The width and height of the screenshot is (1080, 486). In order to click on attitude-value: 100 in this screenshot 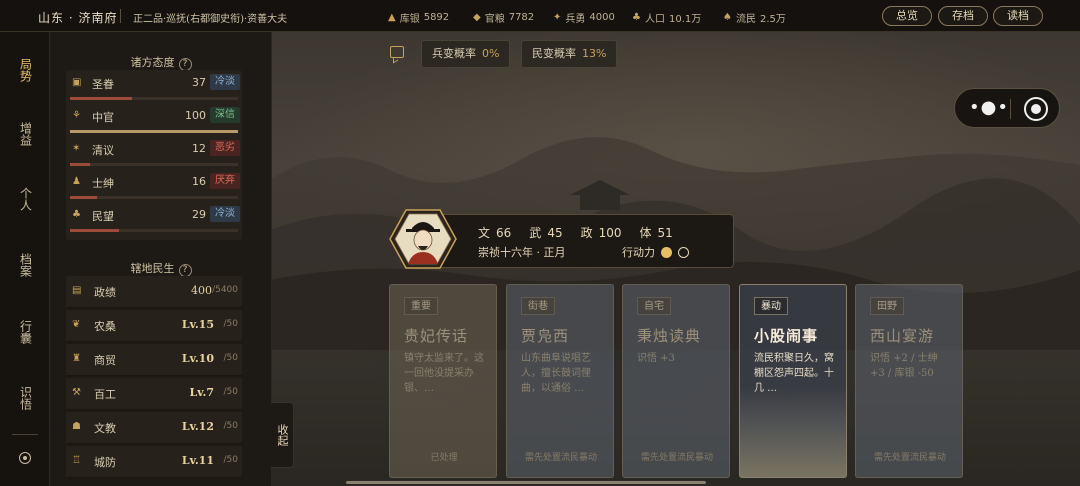, I will do `click(195, 115)`.